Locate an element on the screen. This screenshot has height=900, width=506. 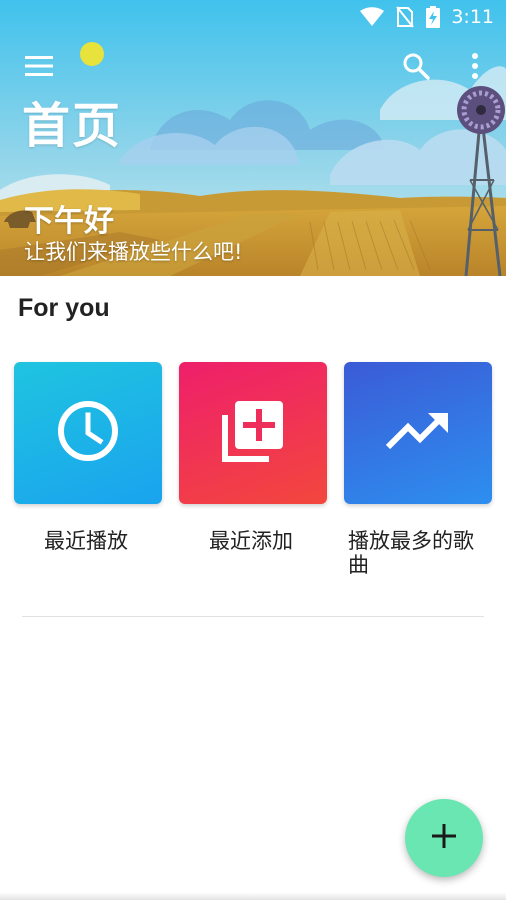
divider is located at coordinates (253, 616).